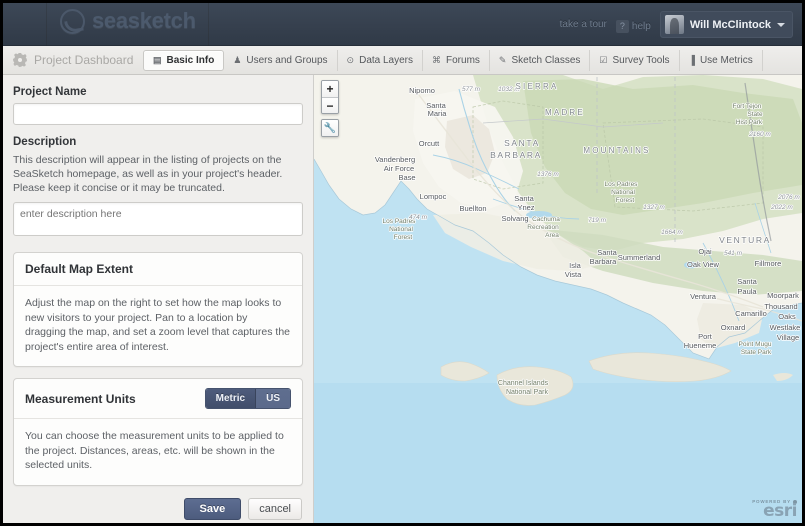 This screenshot has width=805, height=526. I want to click on map-tools-group: 🔧, so click(330, 128).